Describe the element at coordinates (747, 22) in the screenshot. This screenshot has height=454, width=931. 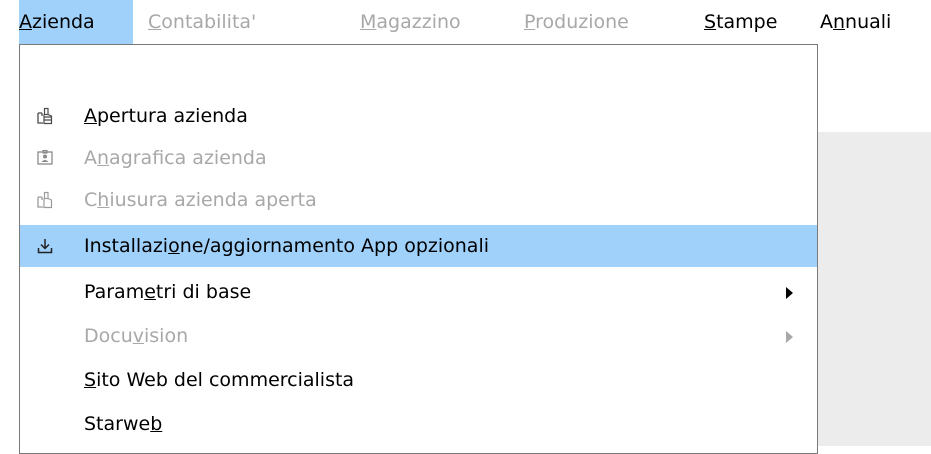
I see `menu-stampe-label-post: tampe` at that location.